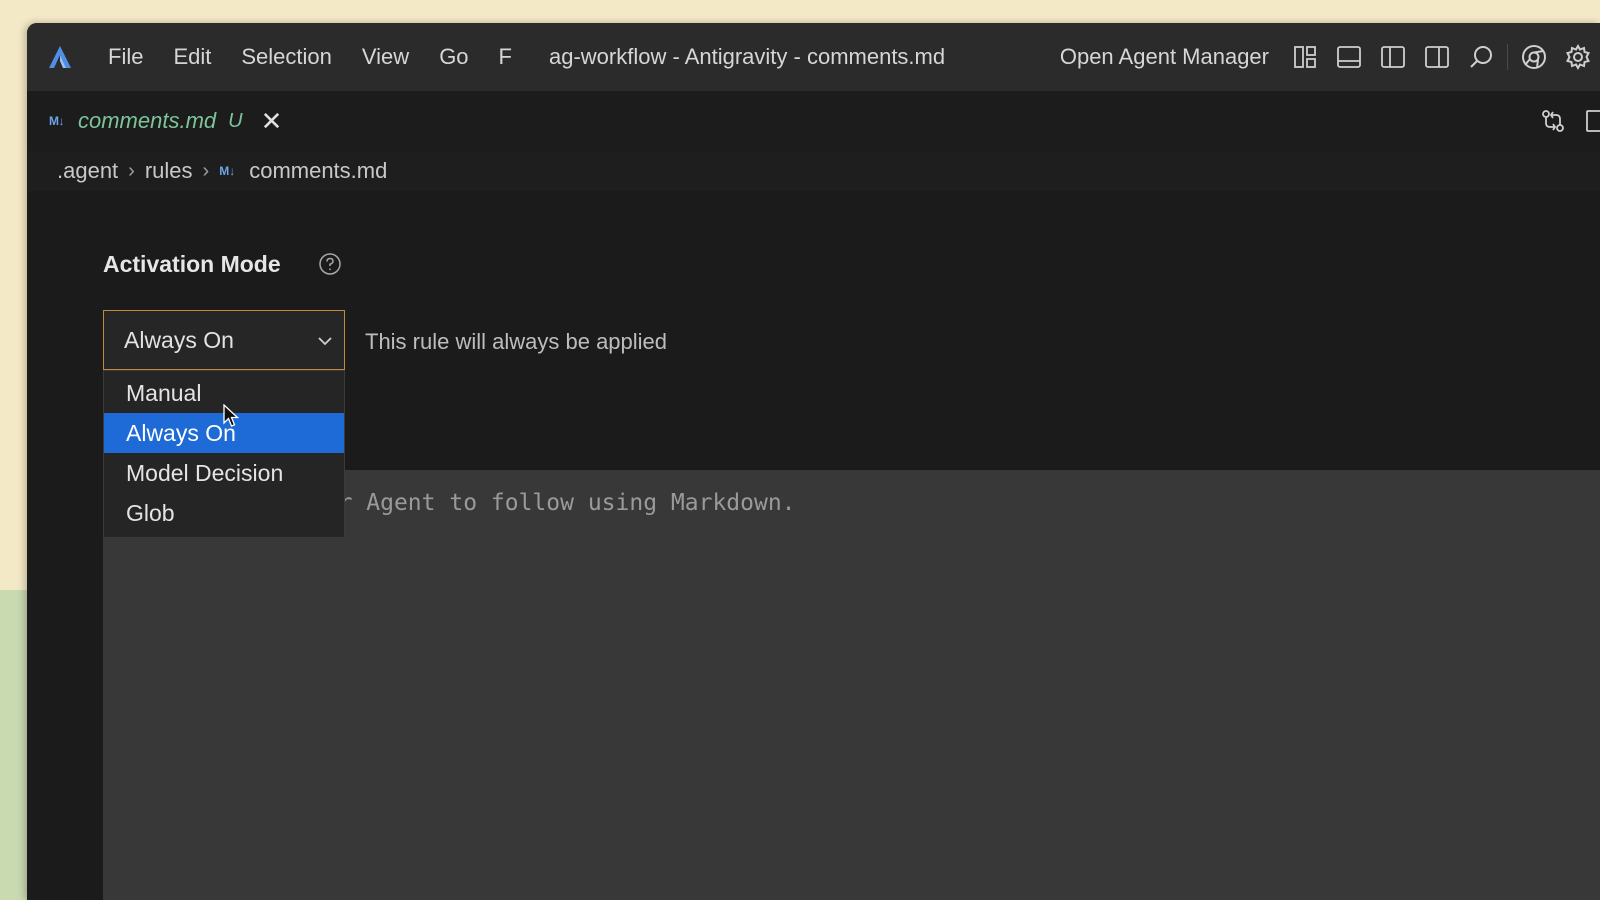 The width and height of the screenshot is (1600, 900). I want to click on menu-truncated: F, so click(505, 57).